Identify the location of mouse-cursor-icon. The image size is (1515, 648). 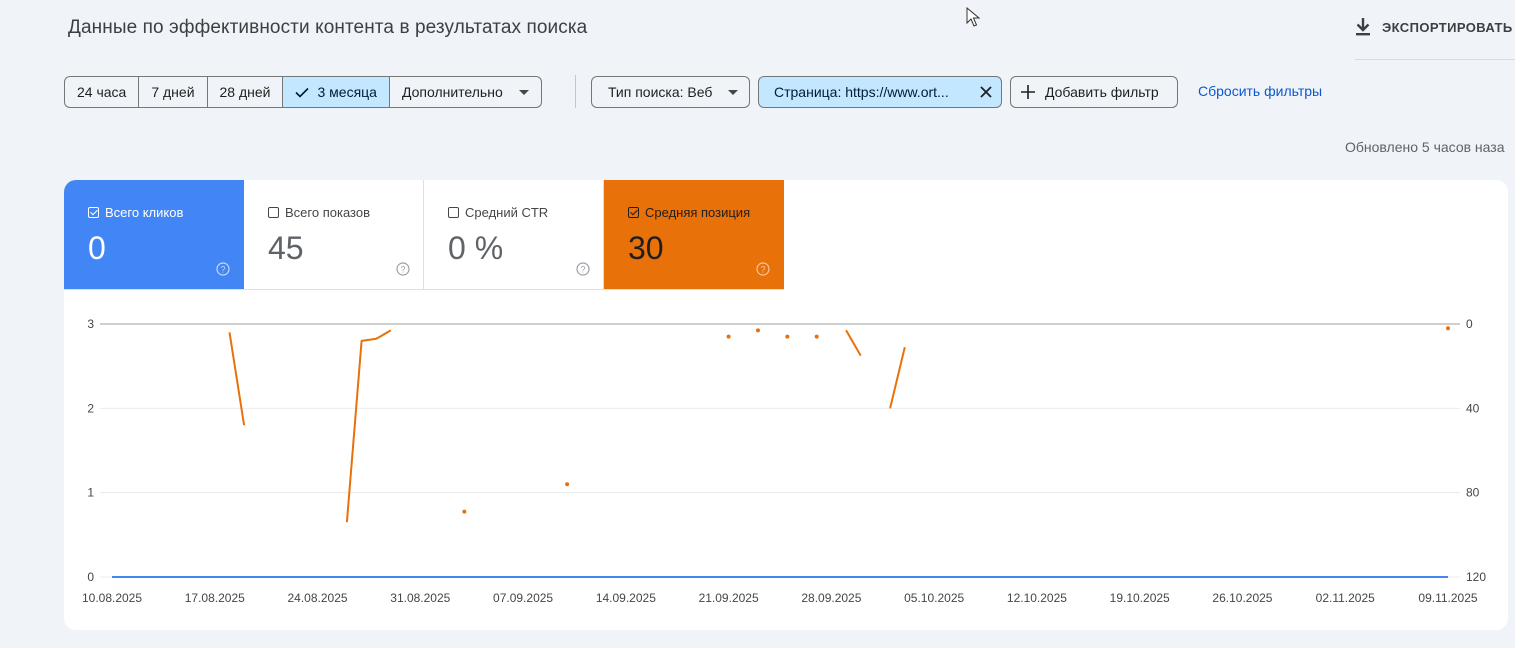
(973, 19).